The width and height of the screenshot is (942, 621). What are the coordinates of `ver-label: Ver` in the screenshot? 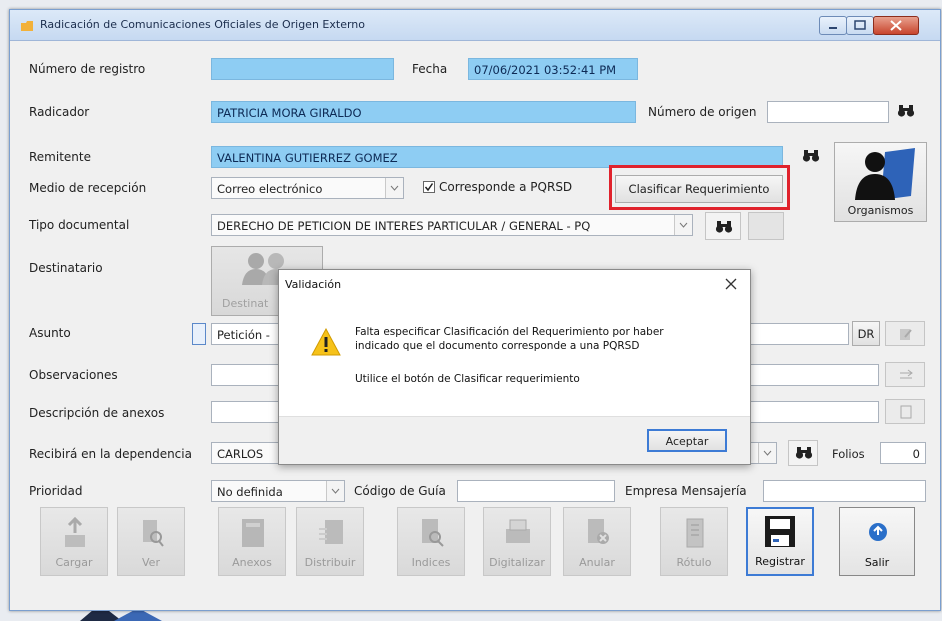 It's located at (151, 562).